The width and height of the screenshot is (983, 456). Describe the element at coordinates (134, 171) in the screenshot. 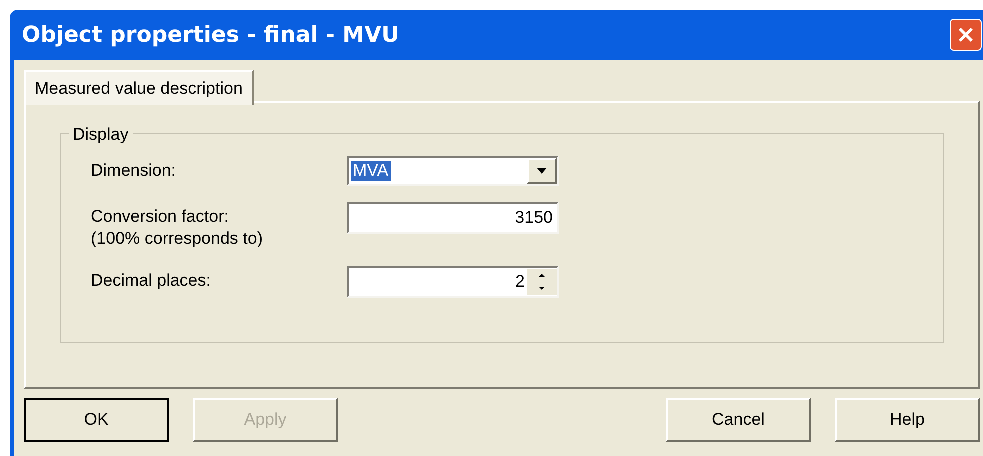

I see `field-label: Dimension:` at that location.